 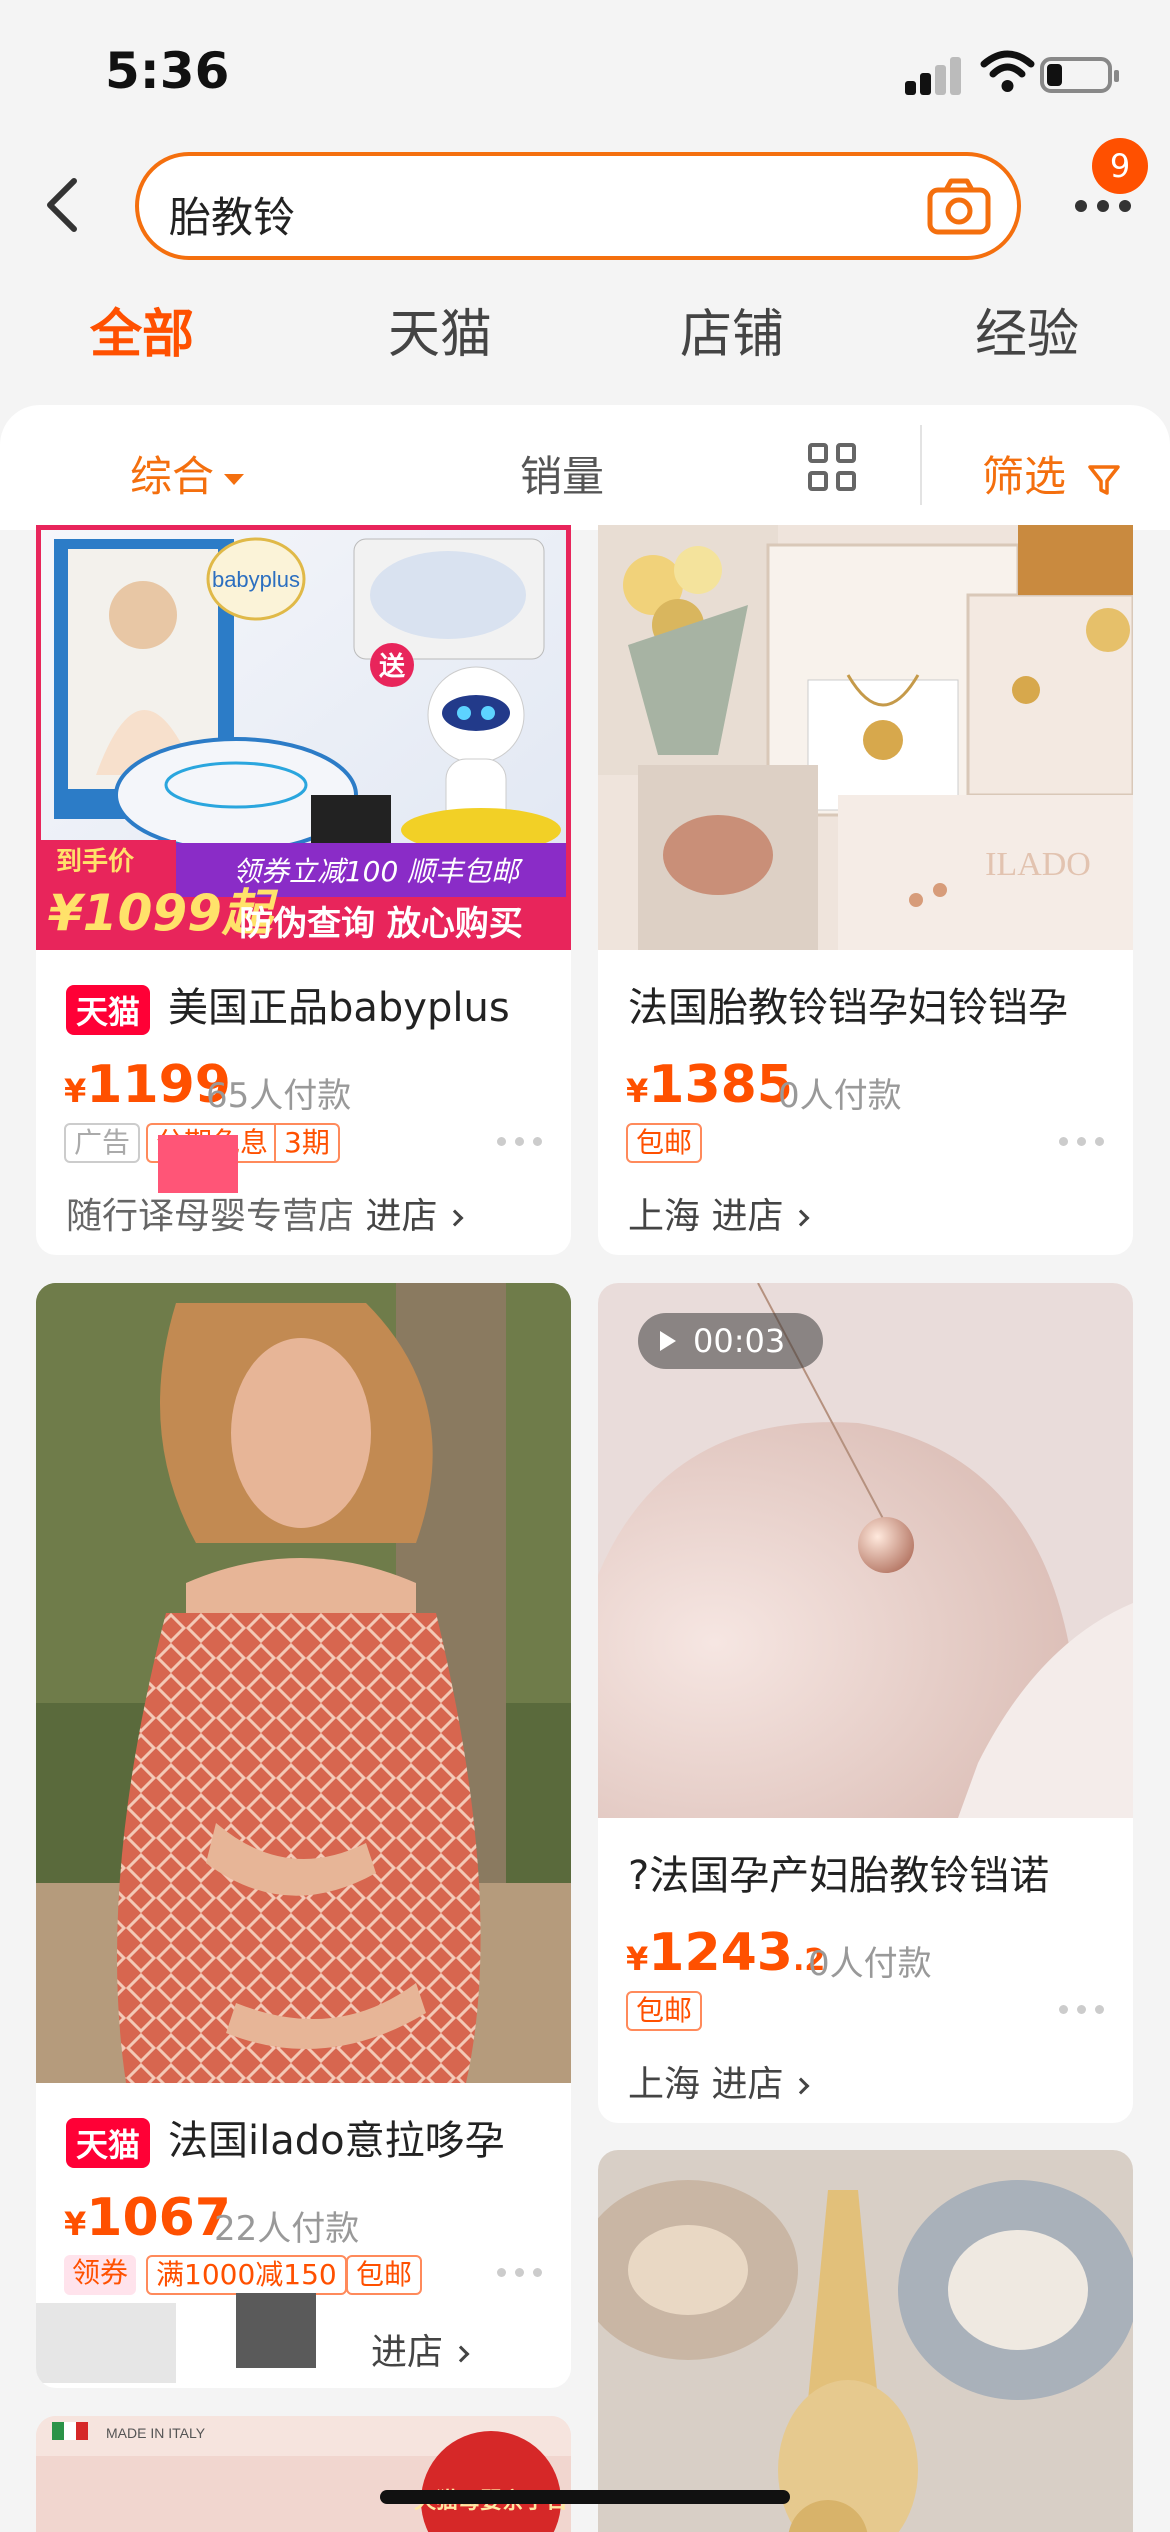 I want to click on cellular-signal-icon, so click(x=935, y=75).